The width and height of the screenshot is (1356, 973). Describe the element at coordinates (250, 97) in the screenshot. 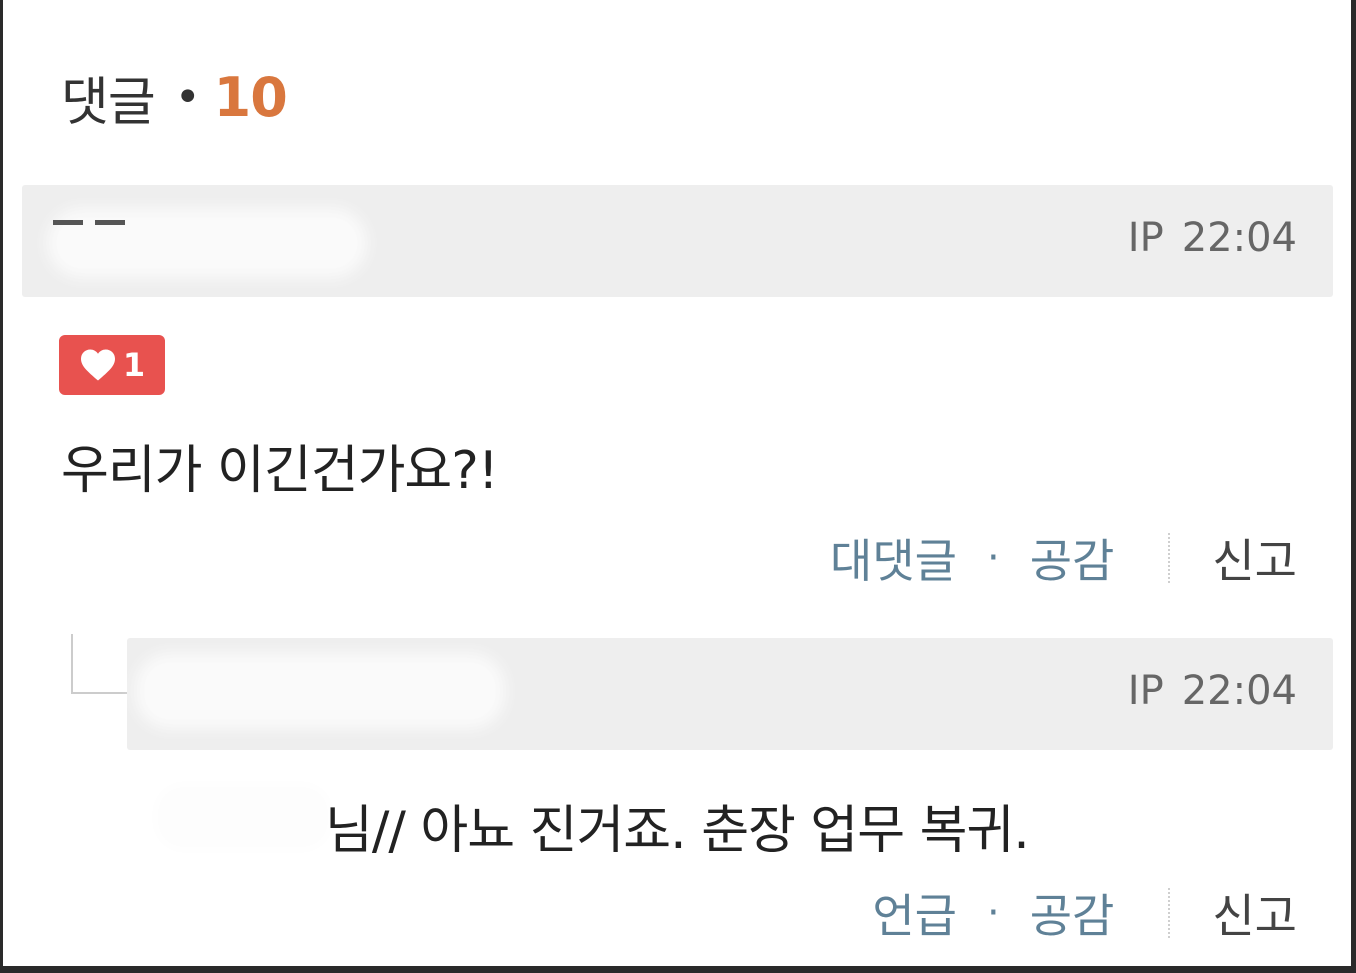

I see `comments-count: 10` at that location.